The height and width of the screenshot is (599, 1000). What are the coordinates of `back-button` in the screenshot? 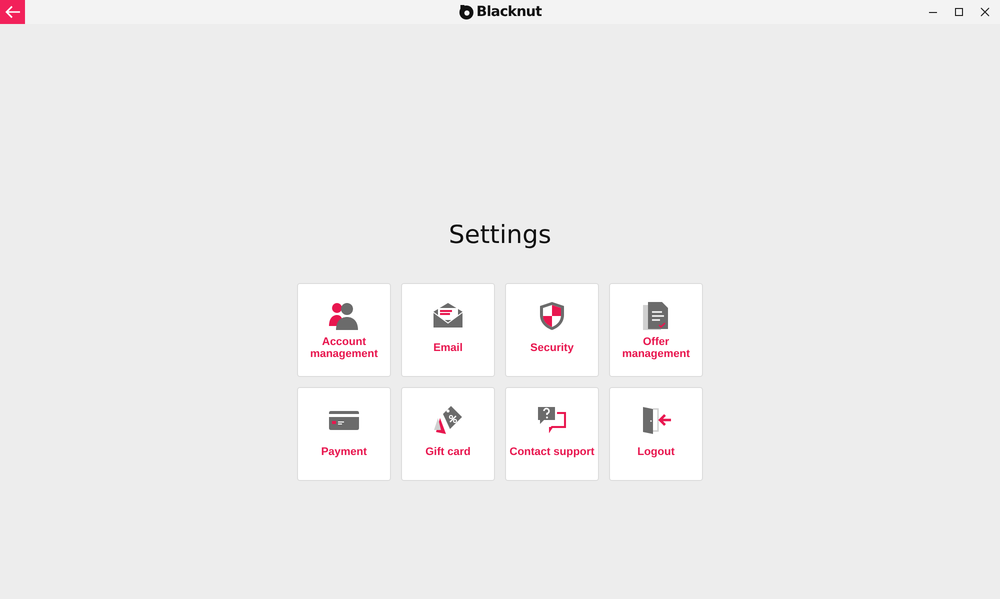 It's located at (12, 12).